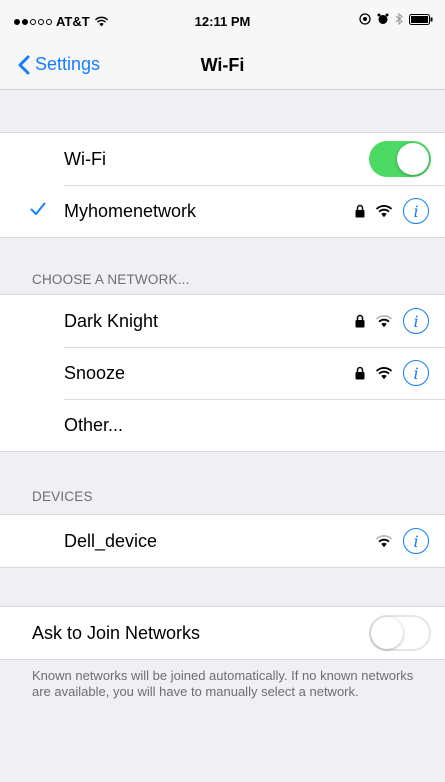 The width and height of the screenshot is (445, 782). I want to click on battery-icon, so click(421, 19).